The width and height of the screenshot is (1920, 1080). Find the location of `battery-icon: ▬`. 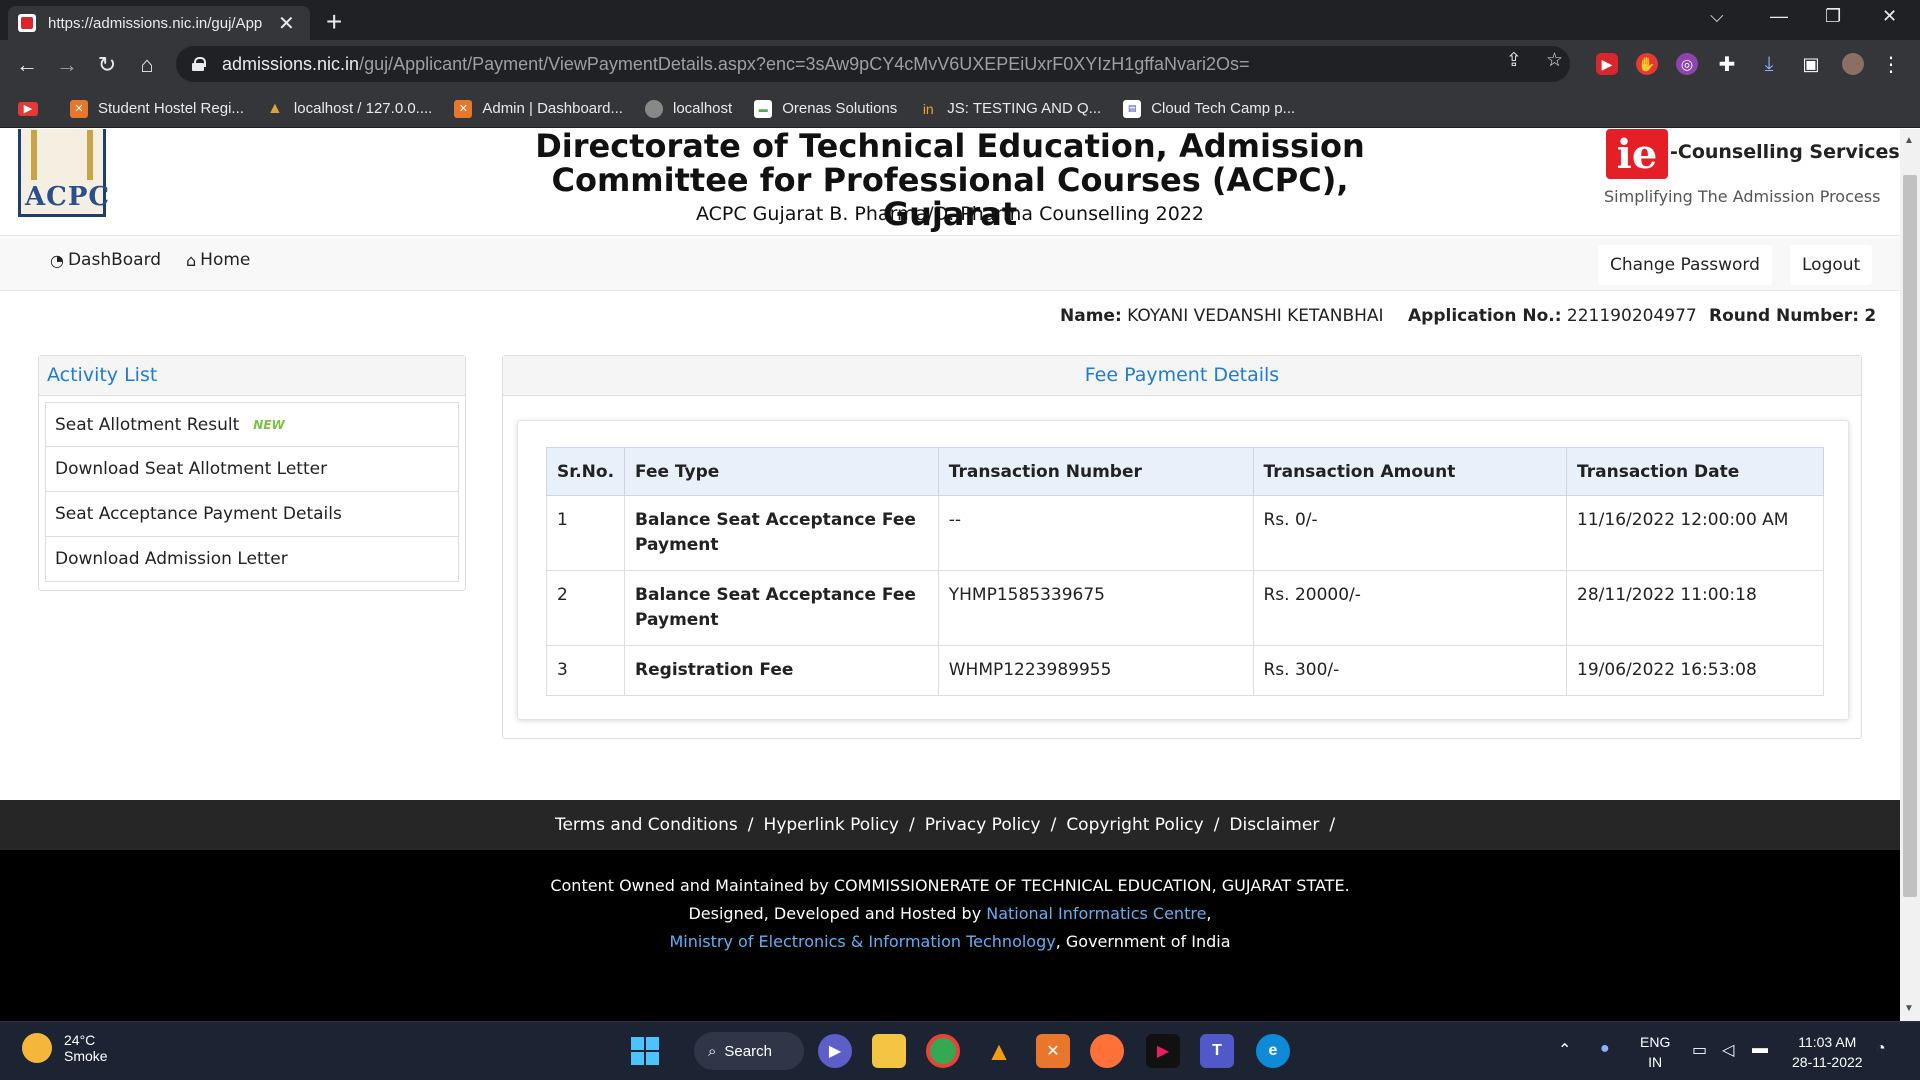

battery-icon: ▬ is located at coordinates (1760, 1049).